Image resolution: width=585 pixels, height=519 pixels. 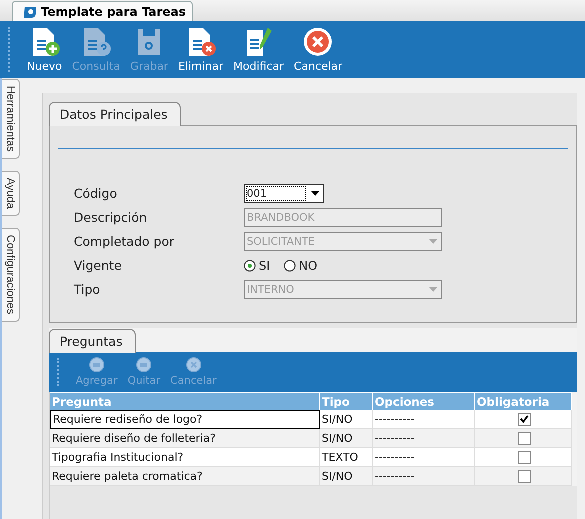 I want to click on dropdown-field: 001, so click(x=284, y=193).